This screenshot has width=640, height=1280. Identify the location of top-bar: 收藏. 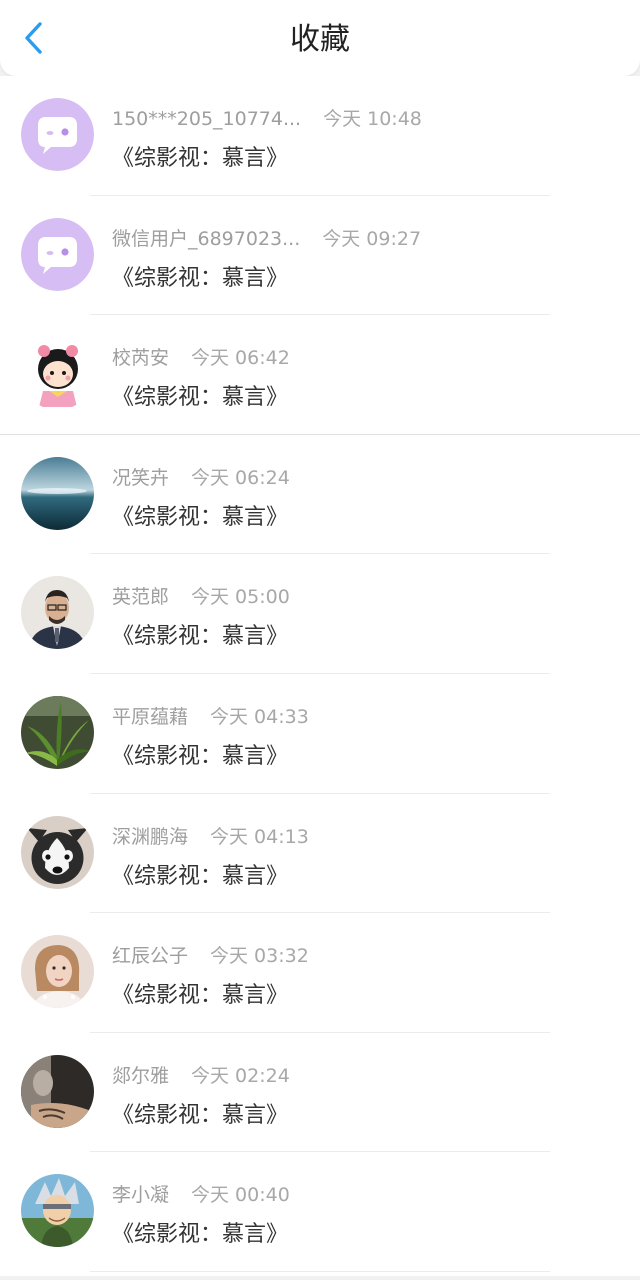
(320, 38).